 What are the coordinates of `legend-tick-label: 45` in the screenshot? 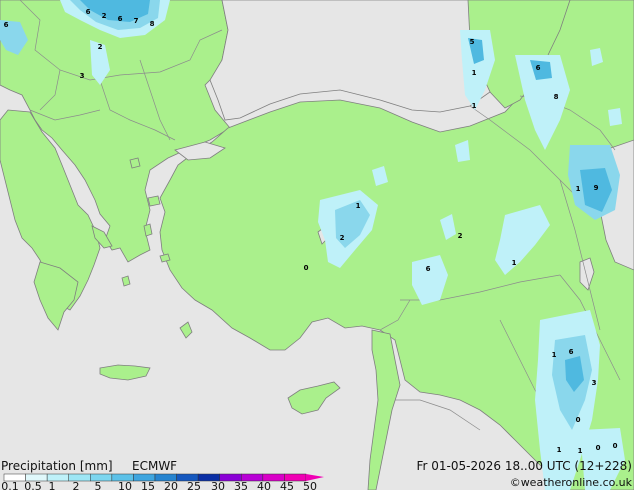 It's located at (287, 485).